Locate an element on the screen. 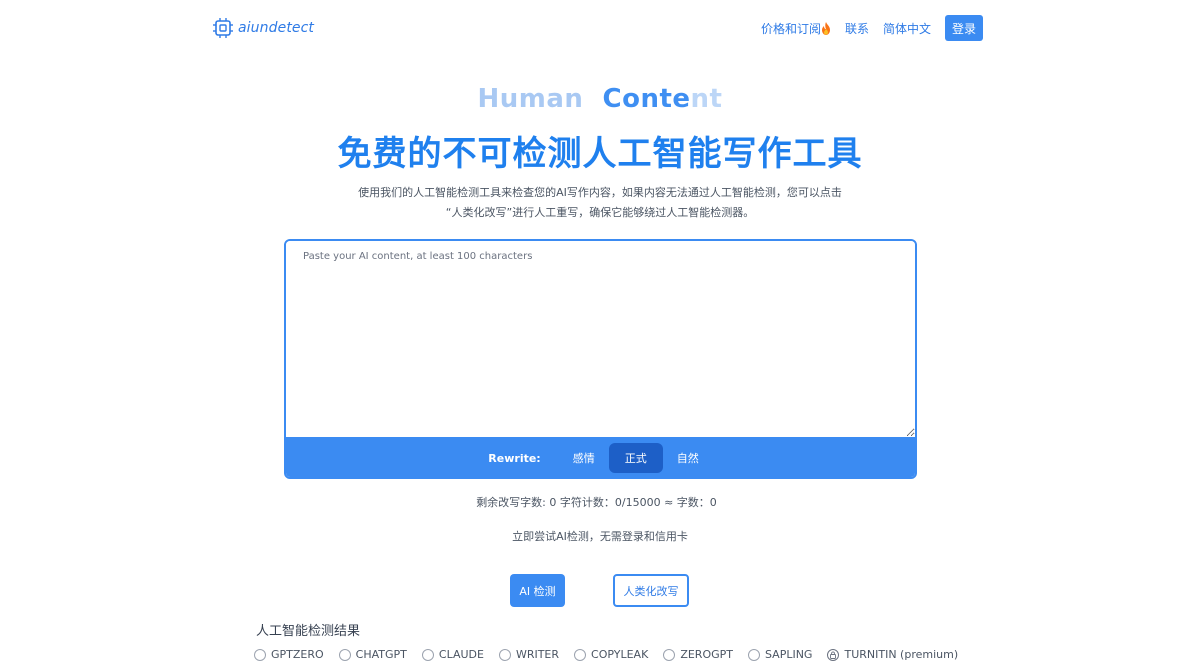  lock-icon is located at coordinates (833, 654).